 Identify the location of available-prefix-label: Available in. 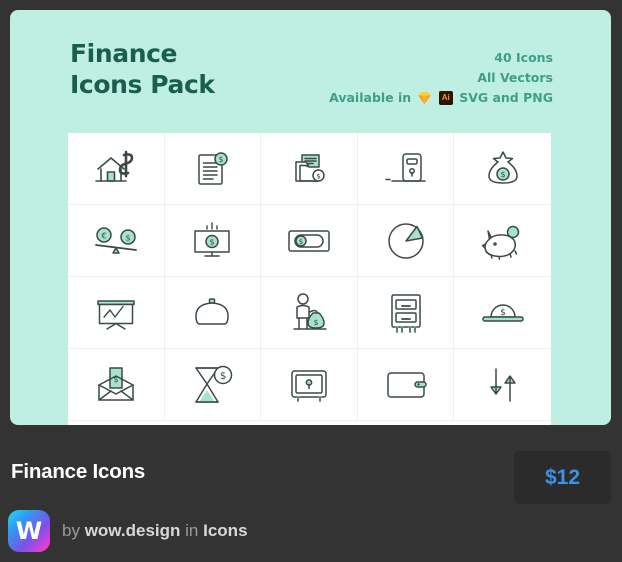
(370, 97).